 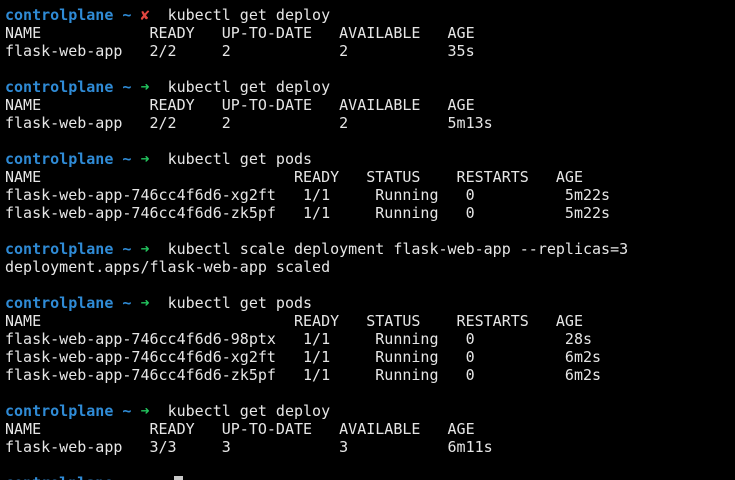 What do you see at coordinates (168, 267) in the screenshot?
I see `output-text: deployment.apps/flask-web-app scaled` at bounding box center [168, 267].